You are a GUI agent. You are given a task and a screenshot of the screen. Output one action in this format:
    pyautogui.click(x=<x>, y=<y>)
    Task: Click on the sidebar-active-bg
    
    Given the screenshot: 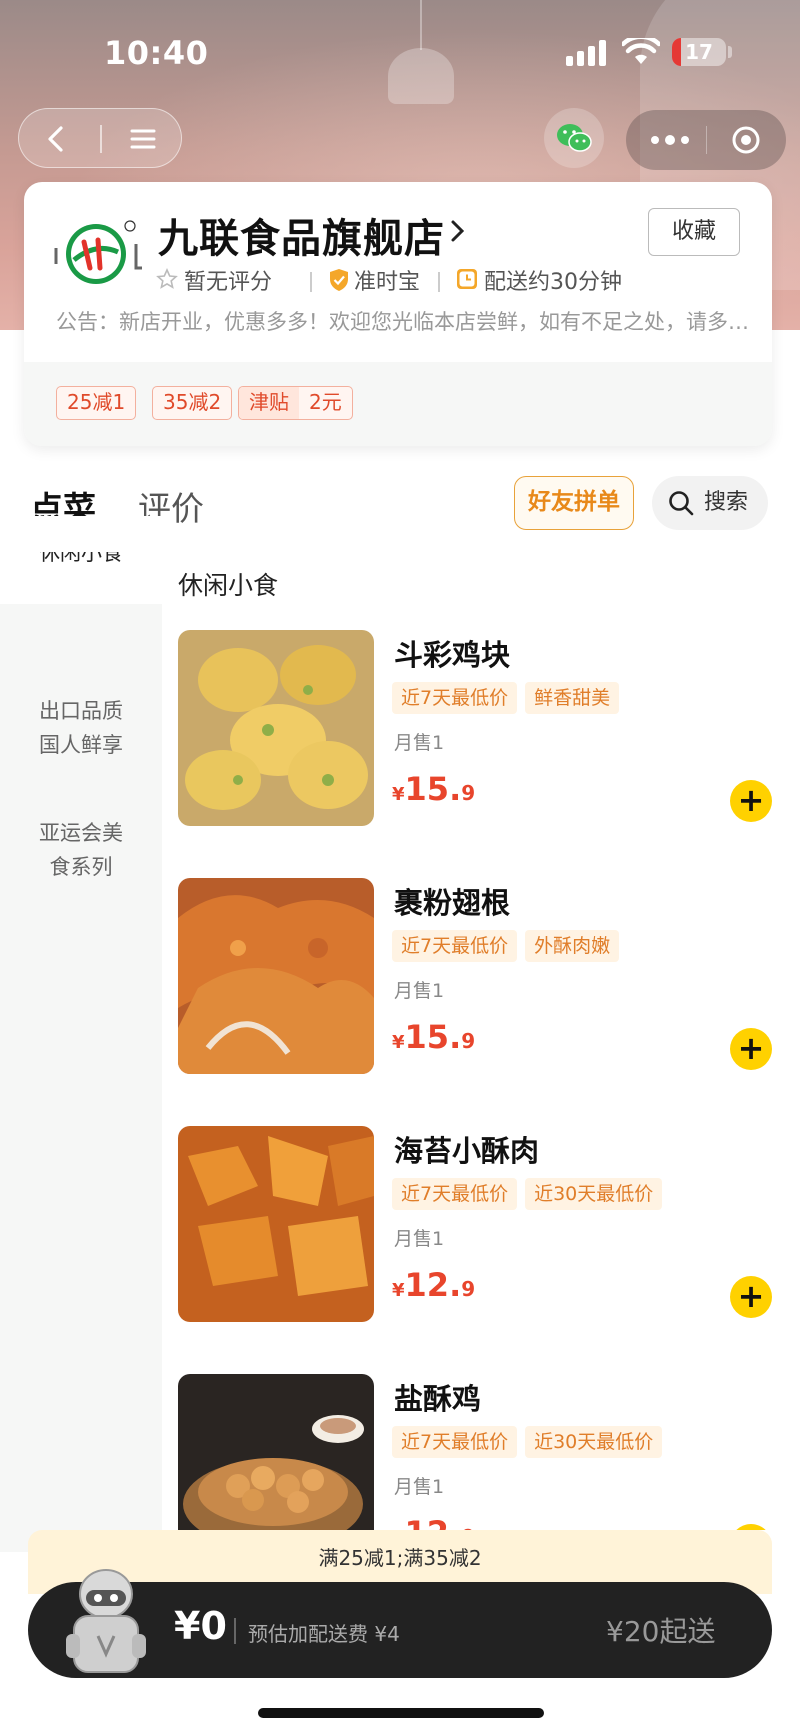 What is the action you would take?
    pyautogui.click(x=81, y=534)
    